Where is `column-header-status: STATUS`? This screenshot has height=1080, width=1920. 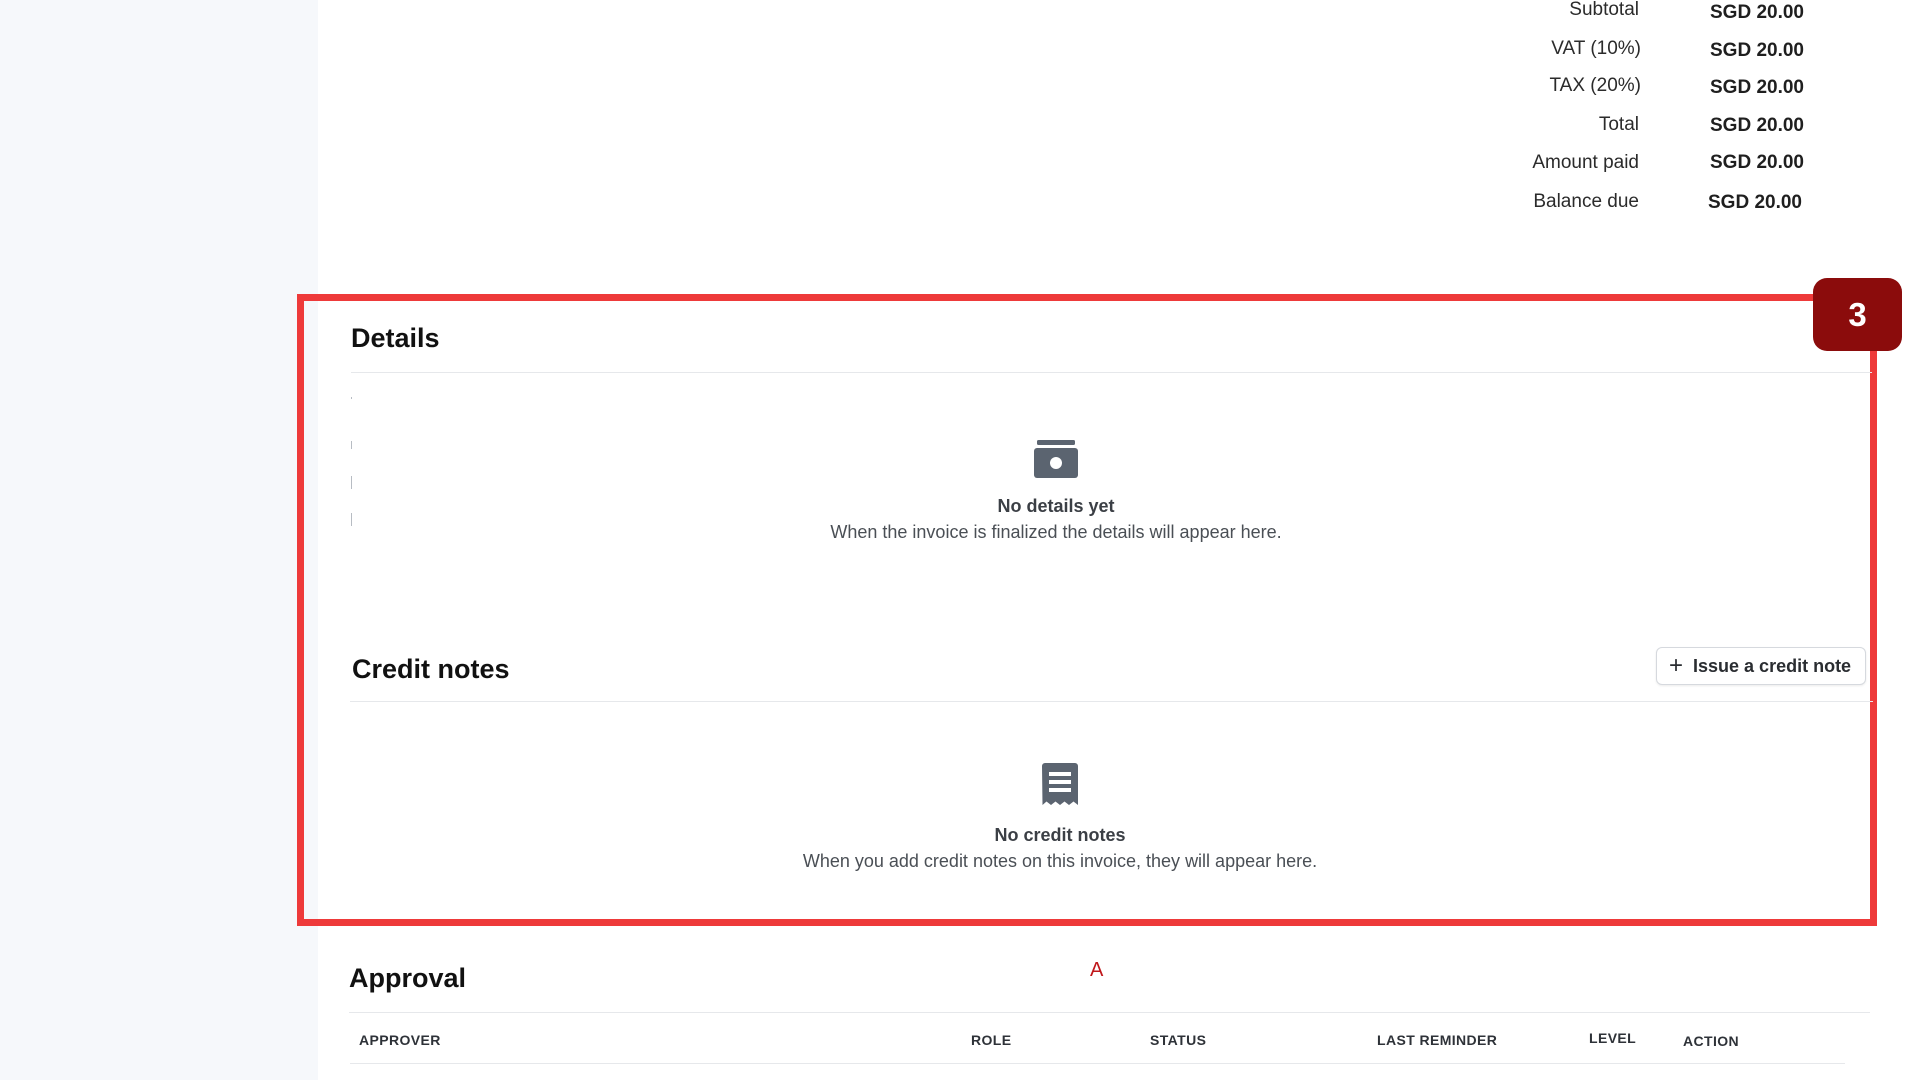 column-header-status: STATUS is located at coordinates (1178, 1040).